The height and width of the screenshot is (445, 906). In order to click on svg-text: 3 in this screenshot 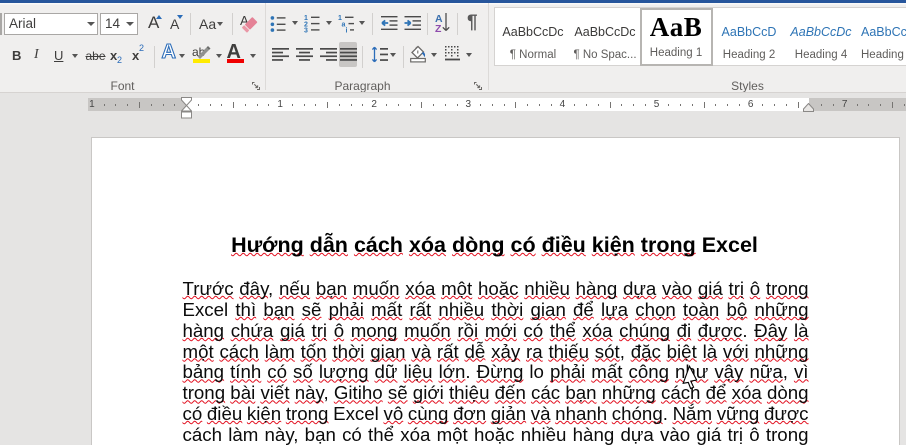, I will do `click(306, 30)`.